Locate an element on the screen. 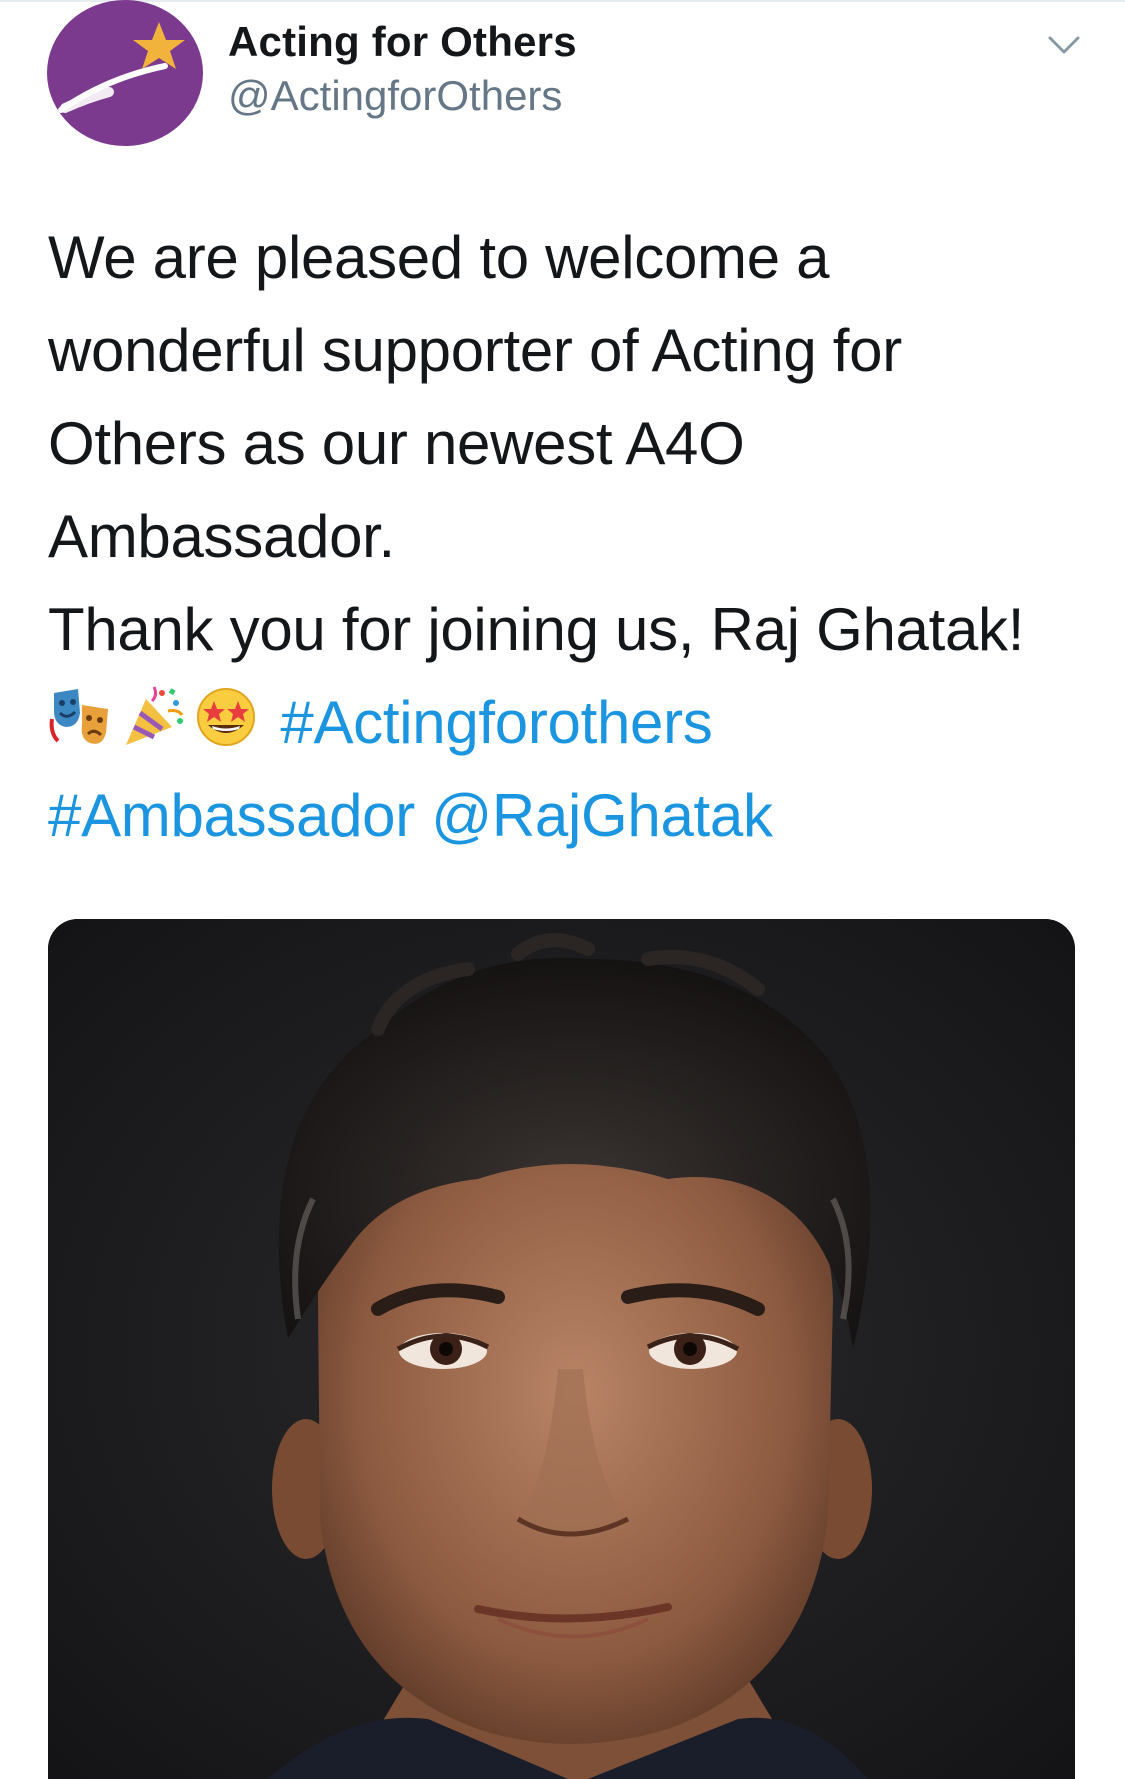 The width and height of the screenshot is (1125, 1779). chevron-down-icon is located at coordinates (1064, 45).